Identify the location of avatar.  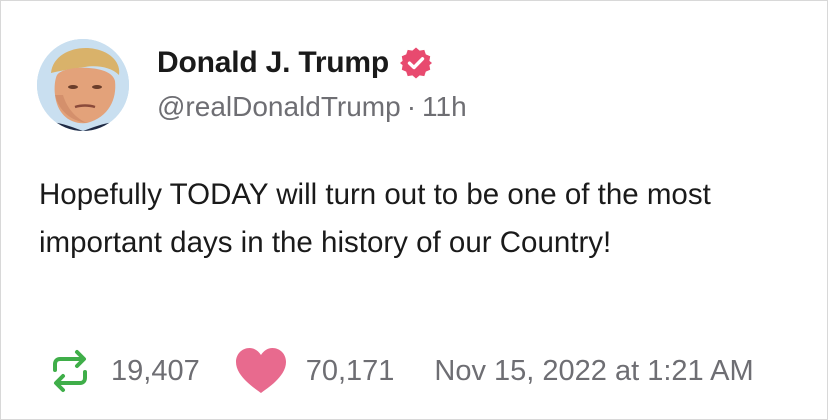
(83, 85).